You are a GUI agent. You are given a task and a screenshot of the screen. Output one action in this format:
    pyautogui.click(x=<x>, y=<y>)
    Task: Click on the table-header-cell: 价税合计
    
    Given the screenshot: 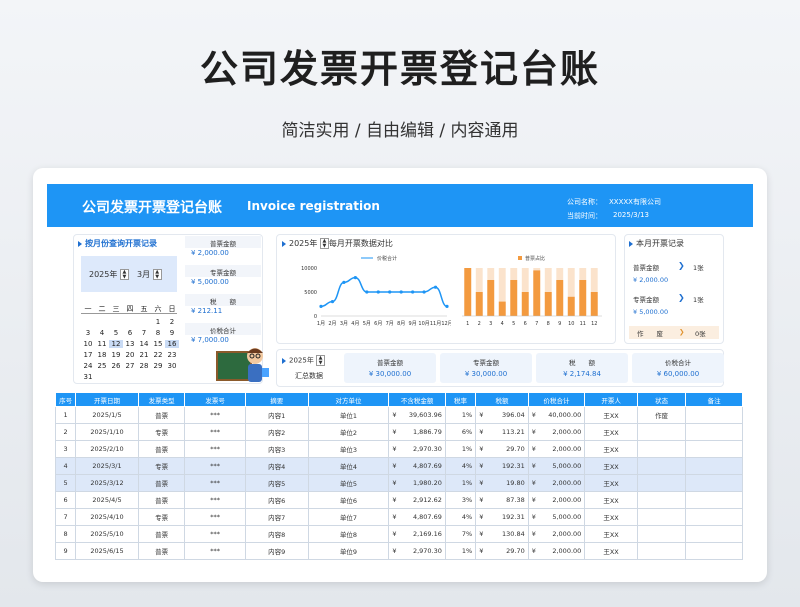 What is the action you would take?
    pyautogui.click(x=556, y=399)
    